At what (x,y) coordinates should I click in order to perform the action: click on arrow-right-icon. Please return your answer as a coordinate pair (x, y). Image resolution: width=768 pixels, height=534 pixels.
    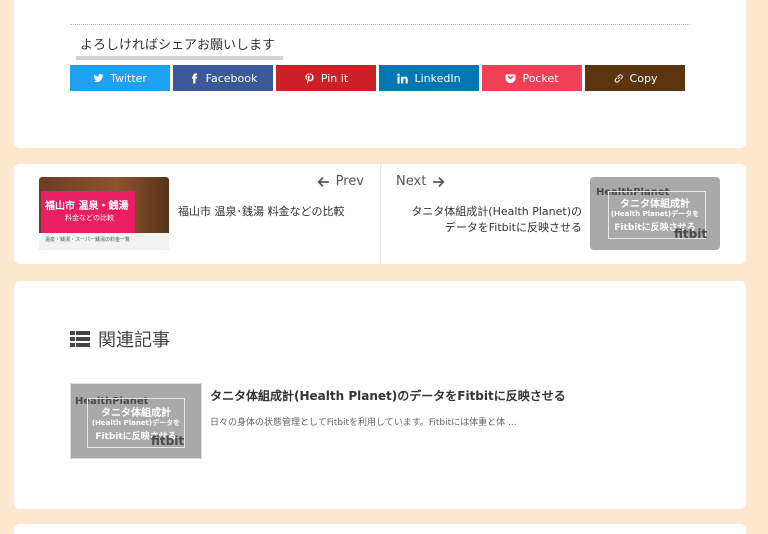
    Looking at the image, I should click on (439, 181).